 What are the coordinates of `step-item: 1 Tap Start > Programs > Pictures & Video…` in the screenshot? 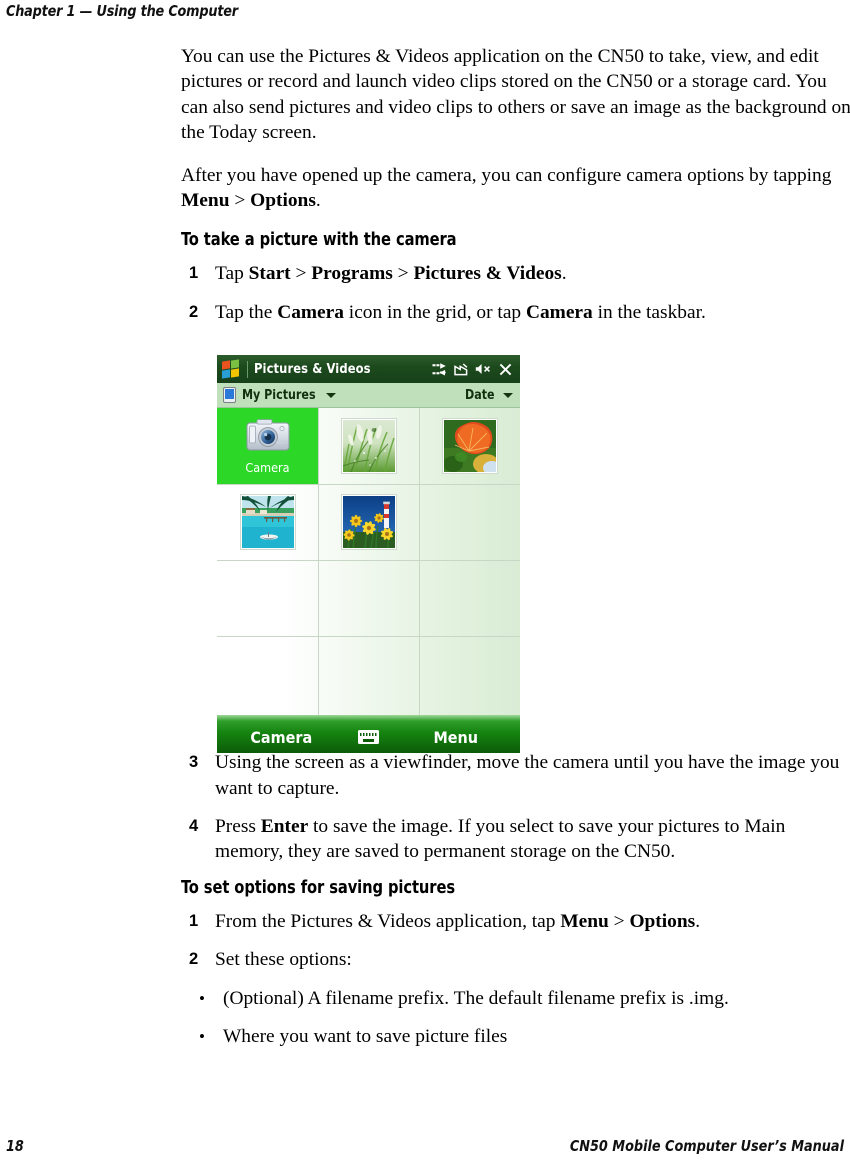 It's located at (515, 273).